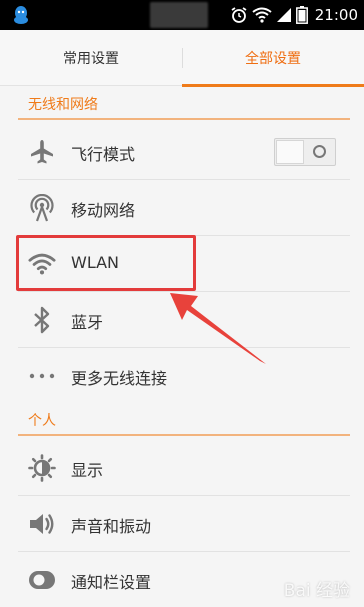 The image size is (364, 607). I want to click on blurred-area, so click(179, 15).